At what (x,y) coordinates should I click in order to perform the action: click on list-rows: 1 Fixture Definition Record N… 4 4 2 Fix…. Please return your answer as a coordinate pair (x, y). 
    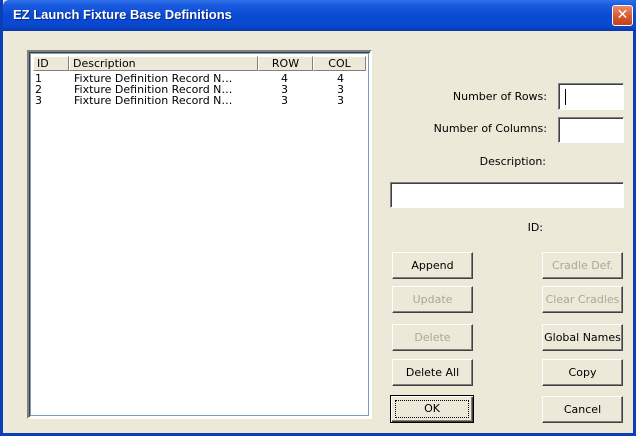
    Looking at the image, I should click on (199, 89).